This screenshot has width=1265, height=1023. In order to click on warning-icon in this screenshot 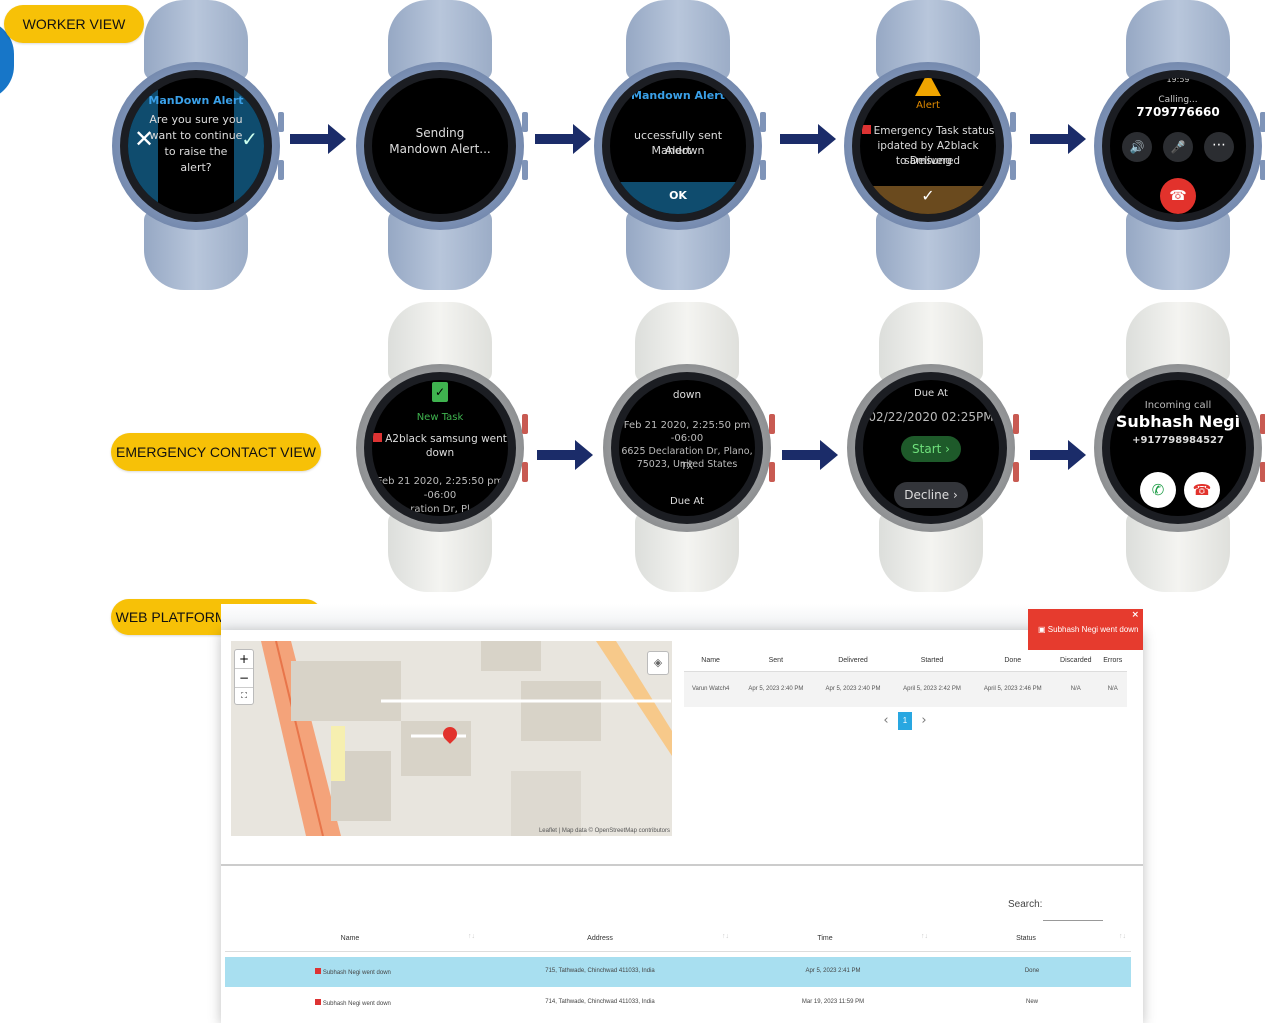, I will do `click(928, 87)`.